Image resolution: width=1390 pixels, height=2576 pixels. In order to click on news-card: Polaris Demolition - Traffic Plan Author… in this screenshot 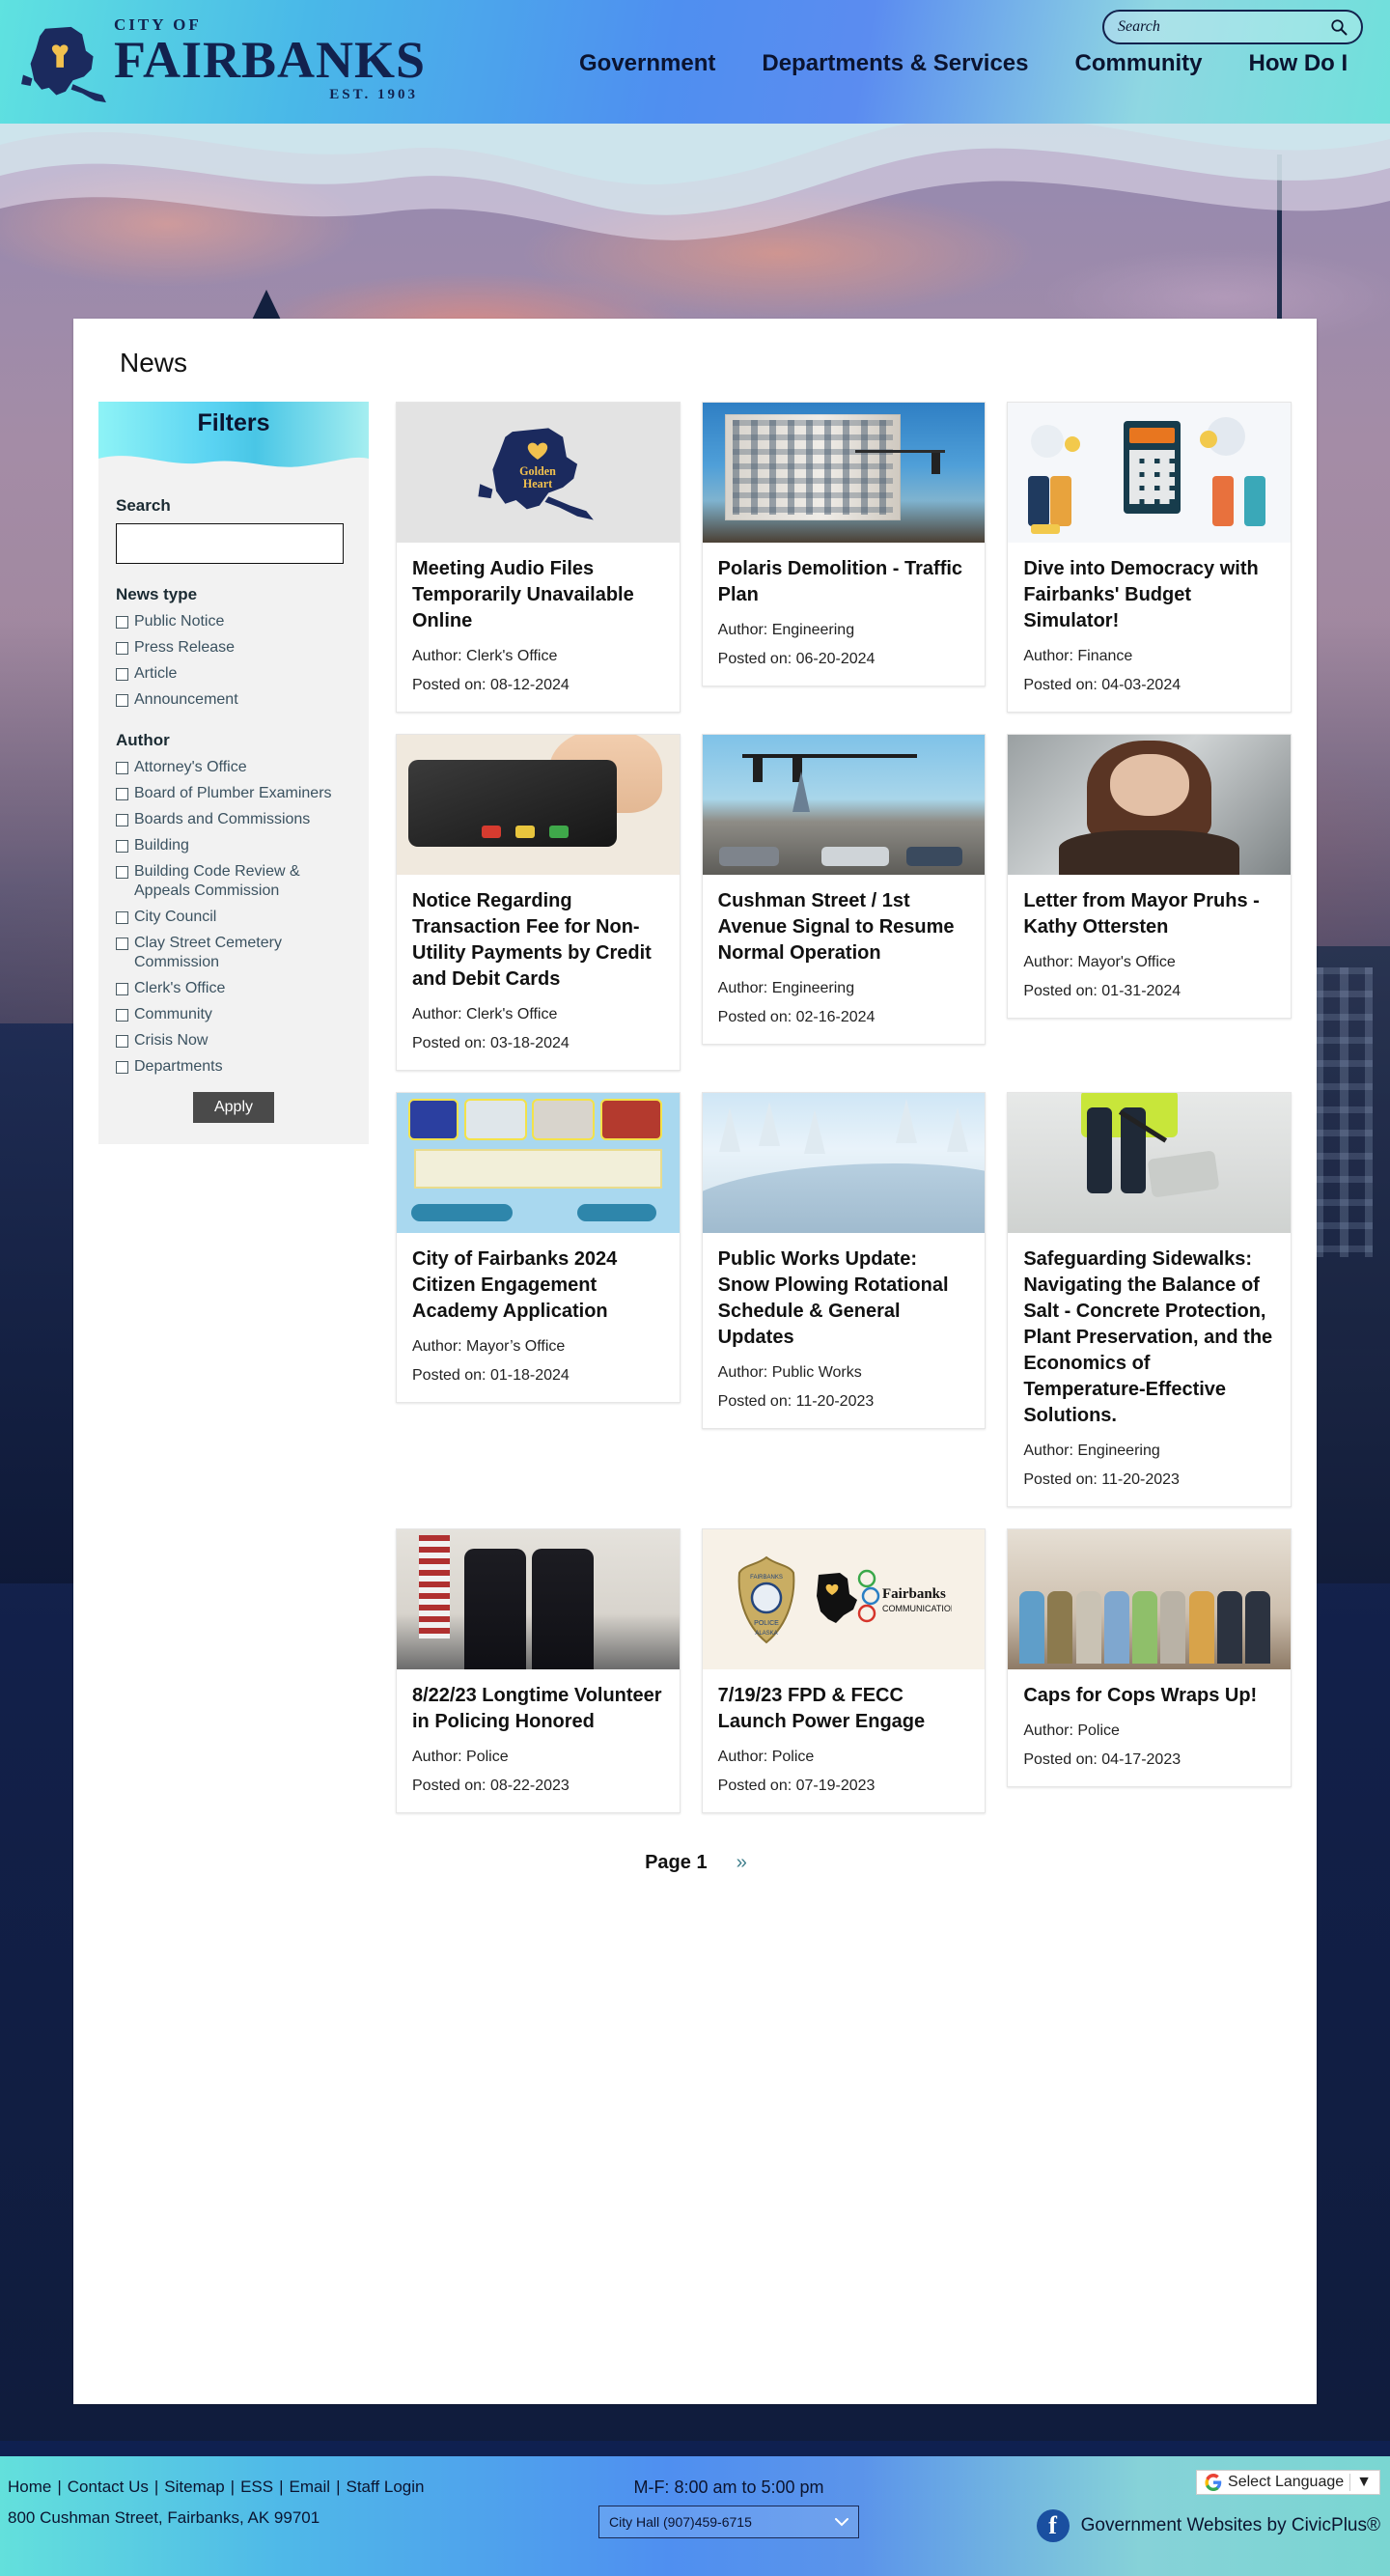, I will do `click(844, 544)`.